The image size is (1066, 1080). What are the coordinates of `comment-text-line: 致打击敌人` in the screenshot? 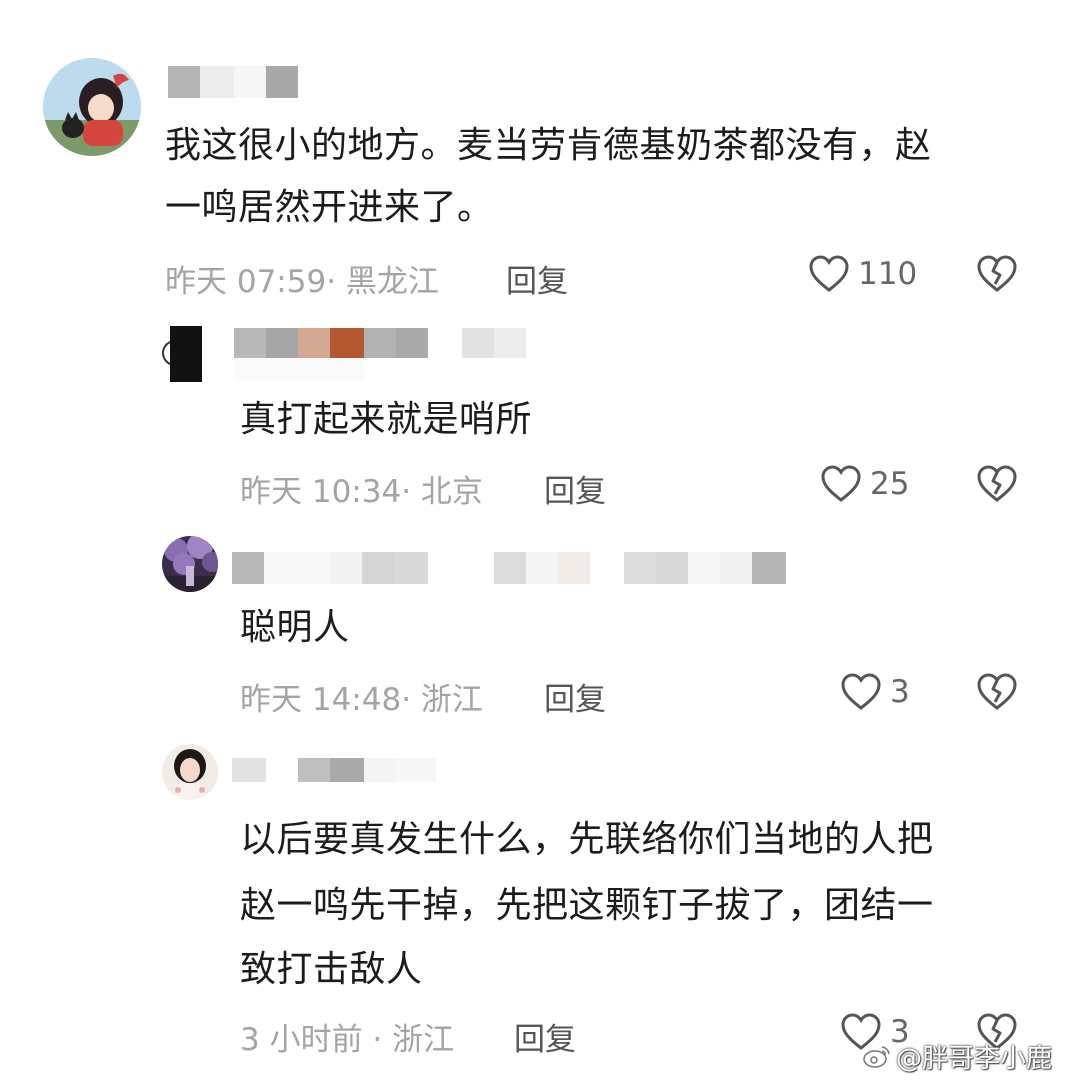 It's located at (331, 969).